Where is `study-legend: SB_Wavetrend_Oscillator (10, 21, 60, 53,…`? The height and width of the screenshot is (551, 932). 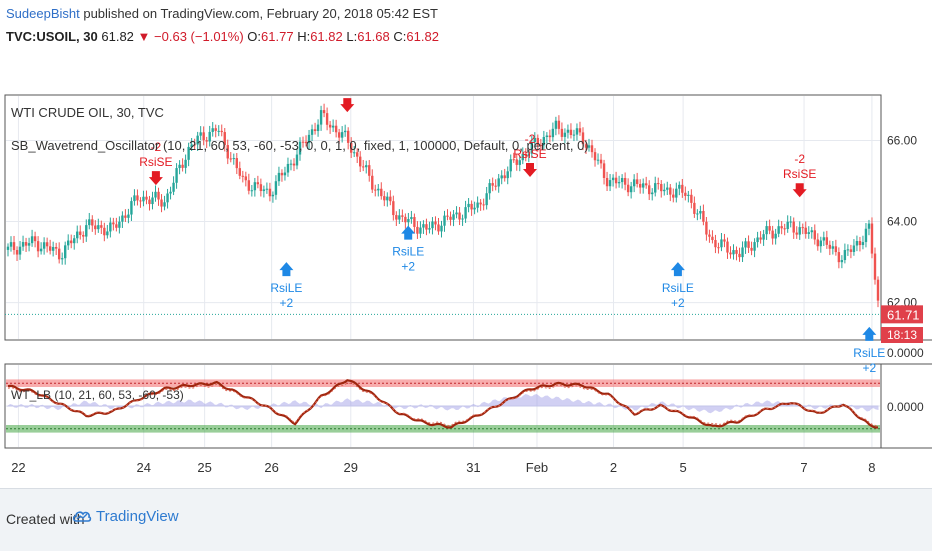 study-legend: SB_Wavetrend_Oscillator (10, 21, 60, 53,… is located at coordinates (300, 145).